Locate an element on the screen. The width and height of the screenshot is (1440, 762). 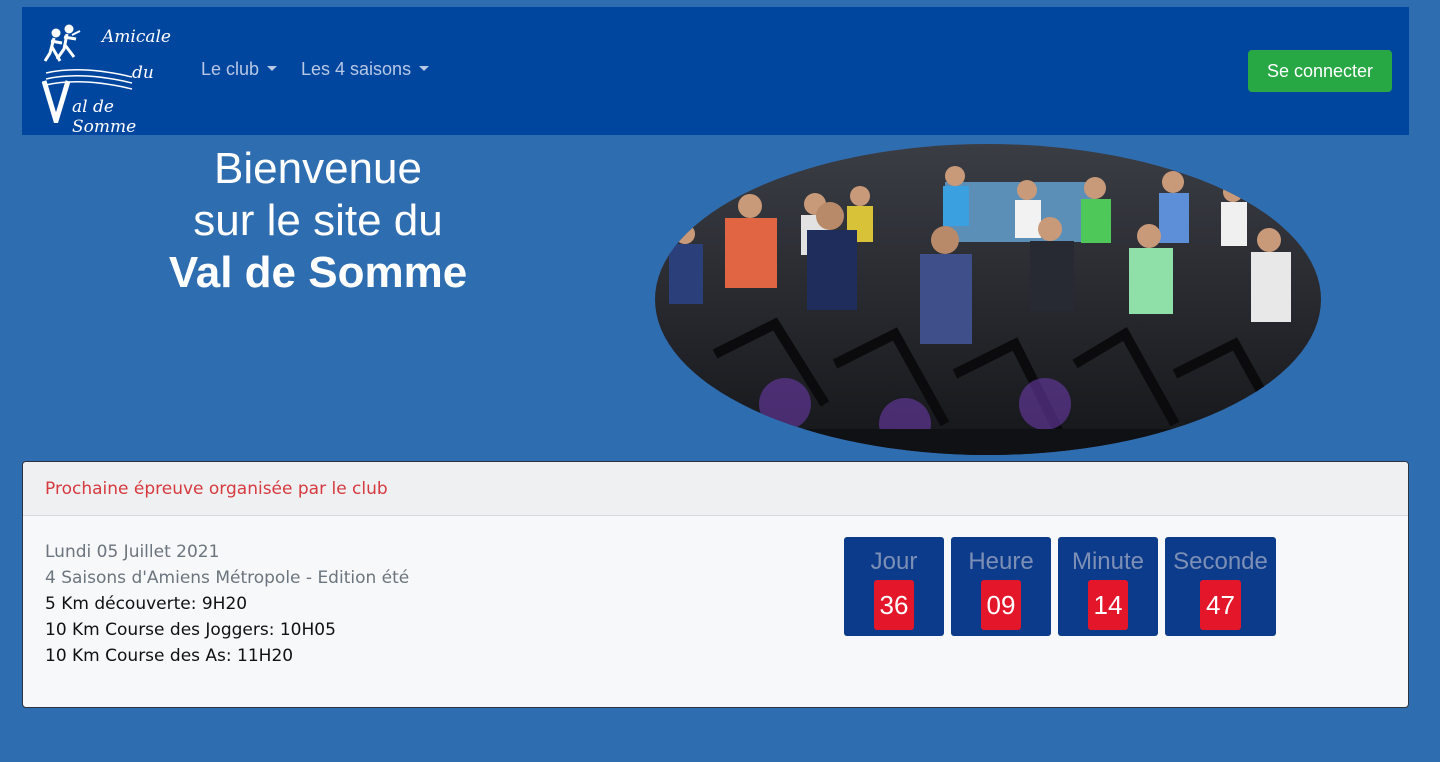
race-item: 10 Km Course des Joggers: 10H05 is located at coordinates (190, 630).